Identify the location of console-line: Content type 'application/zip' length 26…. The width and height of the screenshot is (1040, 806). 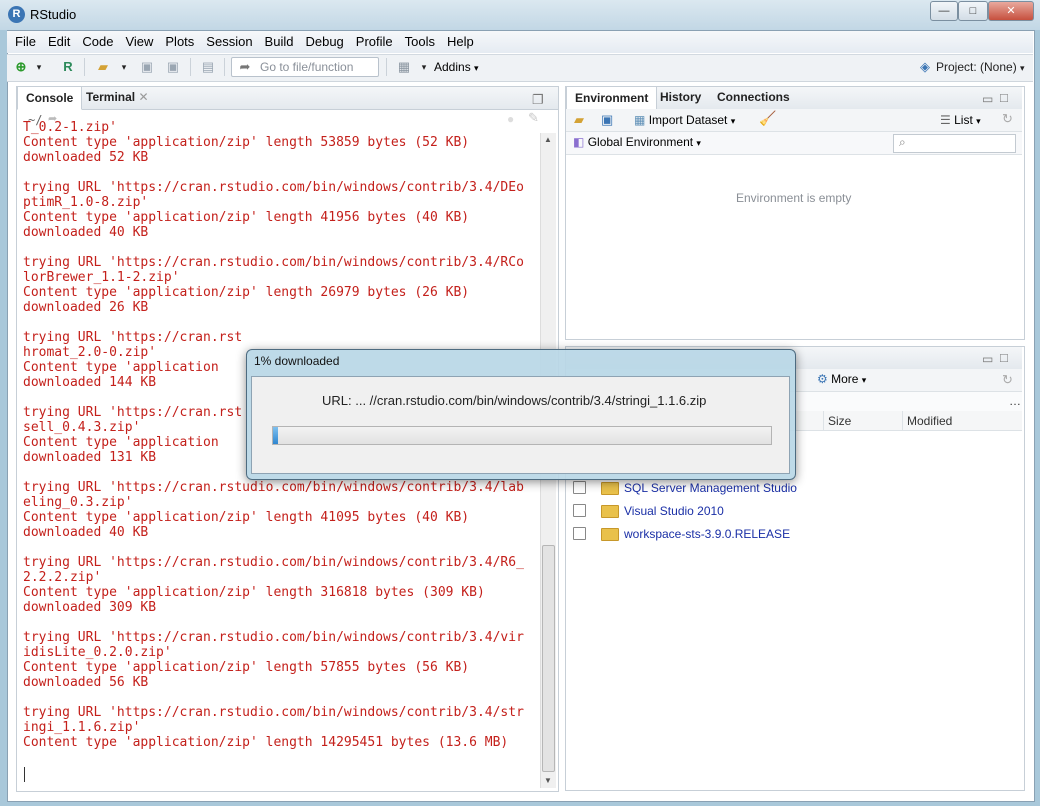
(246, 292).